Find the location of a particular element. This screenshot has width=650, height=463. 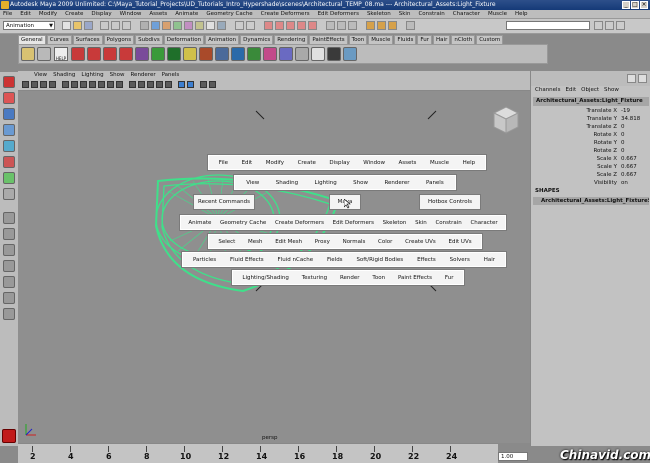

menu-create: Create is located at coordinates (74, 14).